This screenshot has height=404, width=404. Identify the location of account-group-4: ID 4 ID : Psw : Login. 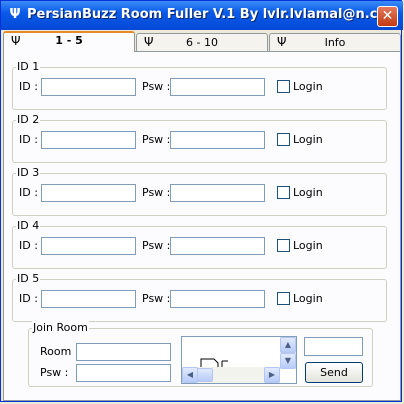
(199, 244).